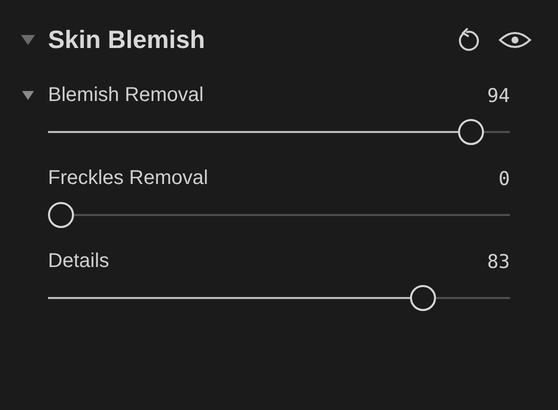  I want to click on expand-triangle-icon, so click(28, 95).